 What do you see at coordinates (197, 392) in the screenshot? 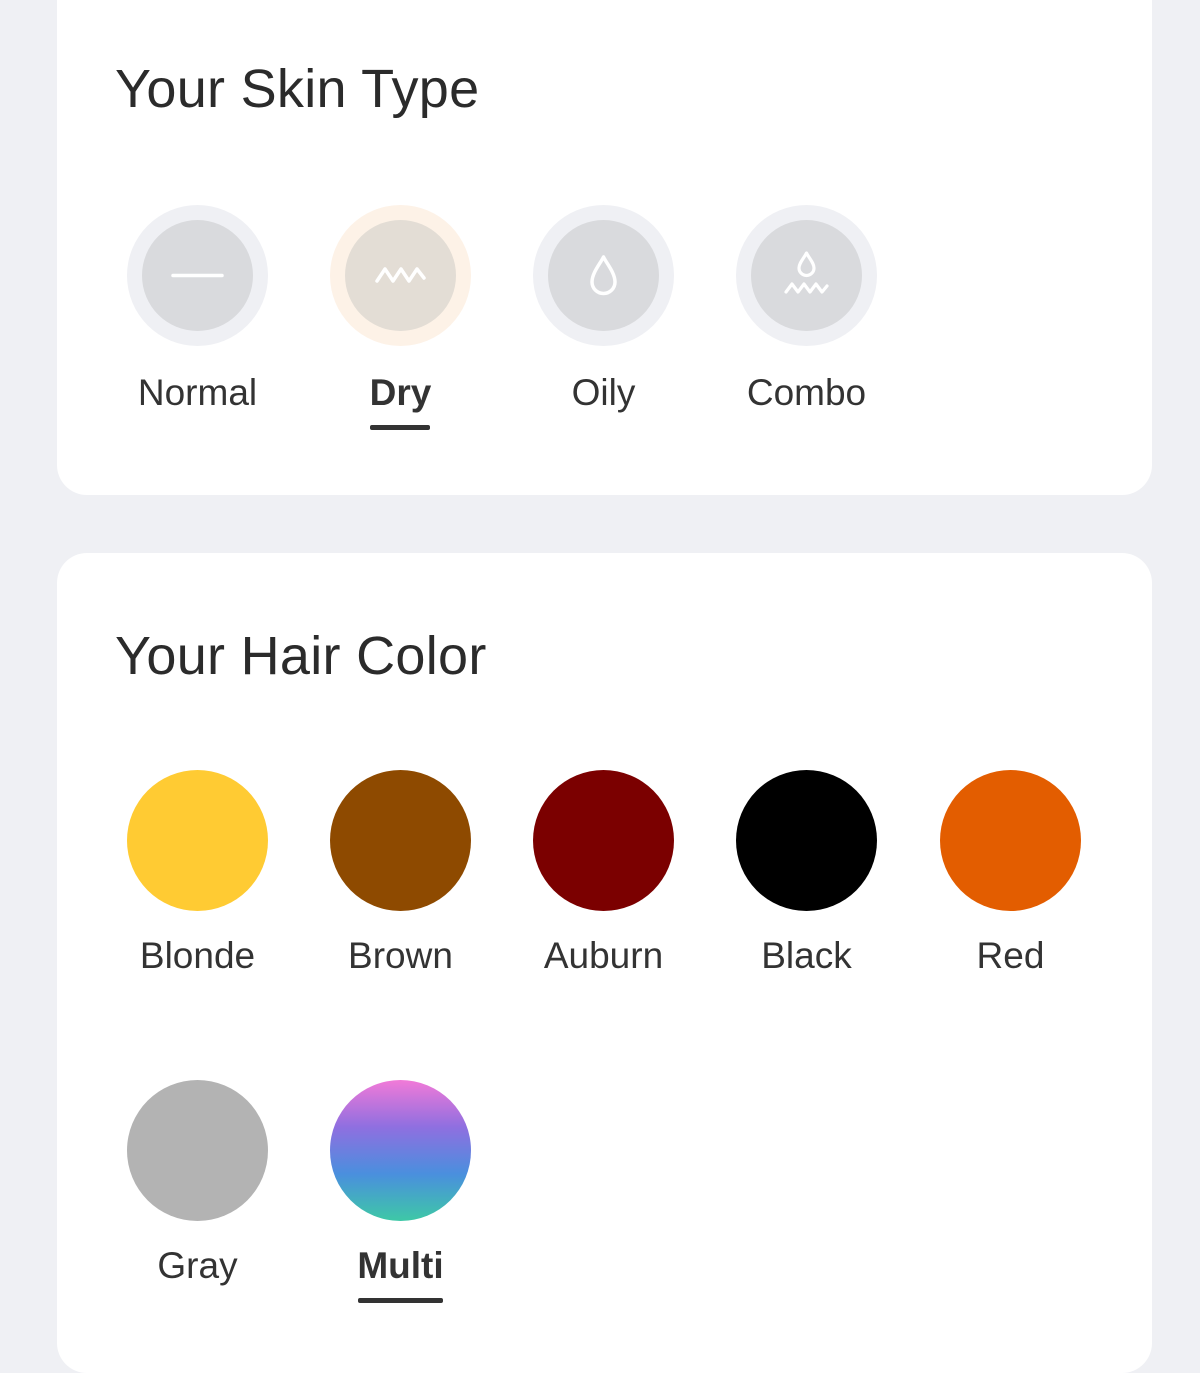
I see `skin-option-label: Normal` at bounding box center [197, 392].